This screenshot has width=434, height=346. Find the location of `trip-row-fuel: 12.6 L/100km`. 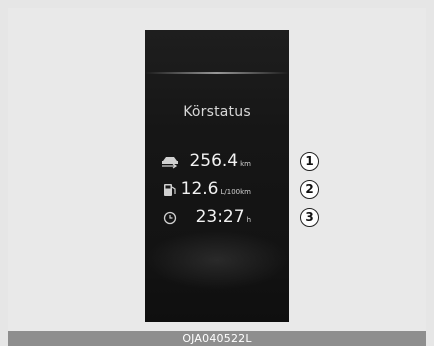

trip-row-fuel: 12.6 L/100km is located at coordinates (217, 189).